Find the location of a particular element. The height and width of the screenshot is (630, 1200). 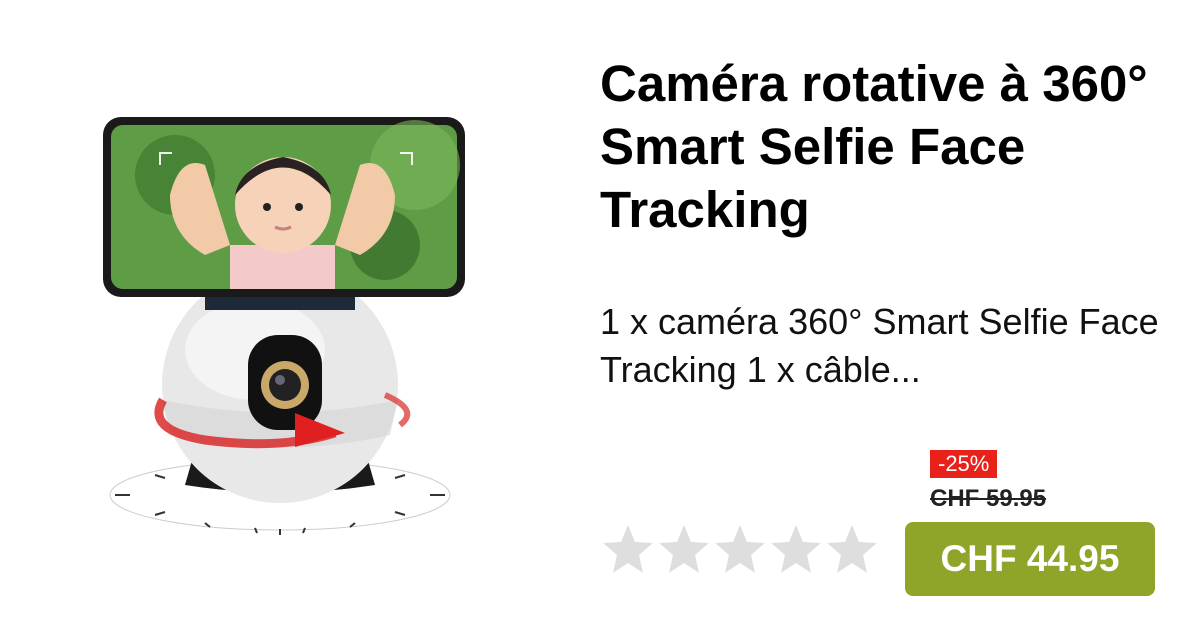

star-rating is located at coordinates (740, 550).